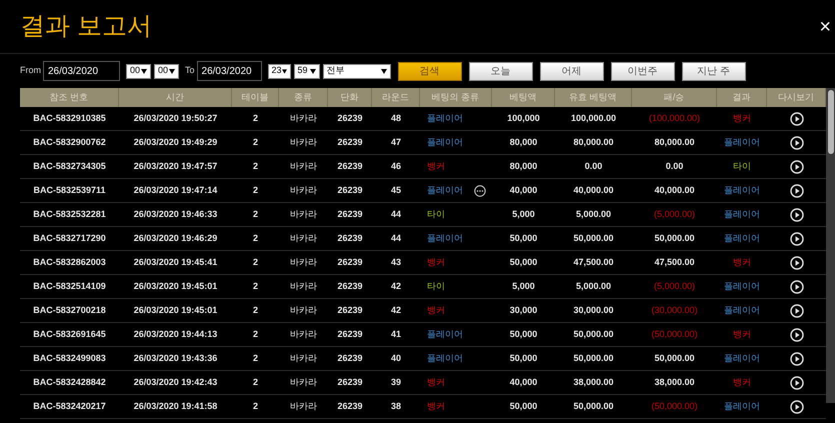 The width and height of the screenshot is (835, 423). I want to click on table-cell-text: 26/03/2020 19:47:14, so click(176, 190).